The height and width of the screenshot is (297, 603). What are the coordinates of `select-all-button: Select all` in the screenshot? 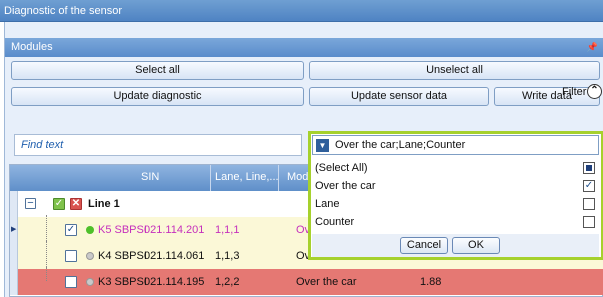 It's located at (157, 70).